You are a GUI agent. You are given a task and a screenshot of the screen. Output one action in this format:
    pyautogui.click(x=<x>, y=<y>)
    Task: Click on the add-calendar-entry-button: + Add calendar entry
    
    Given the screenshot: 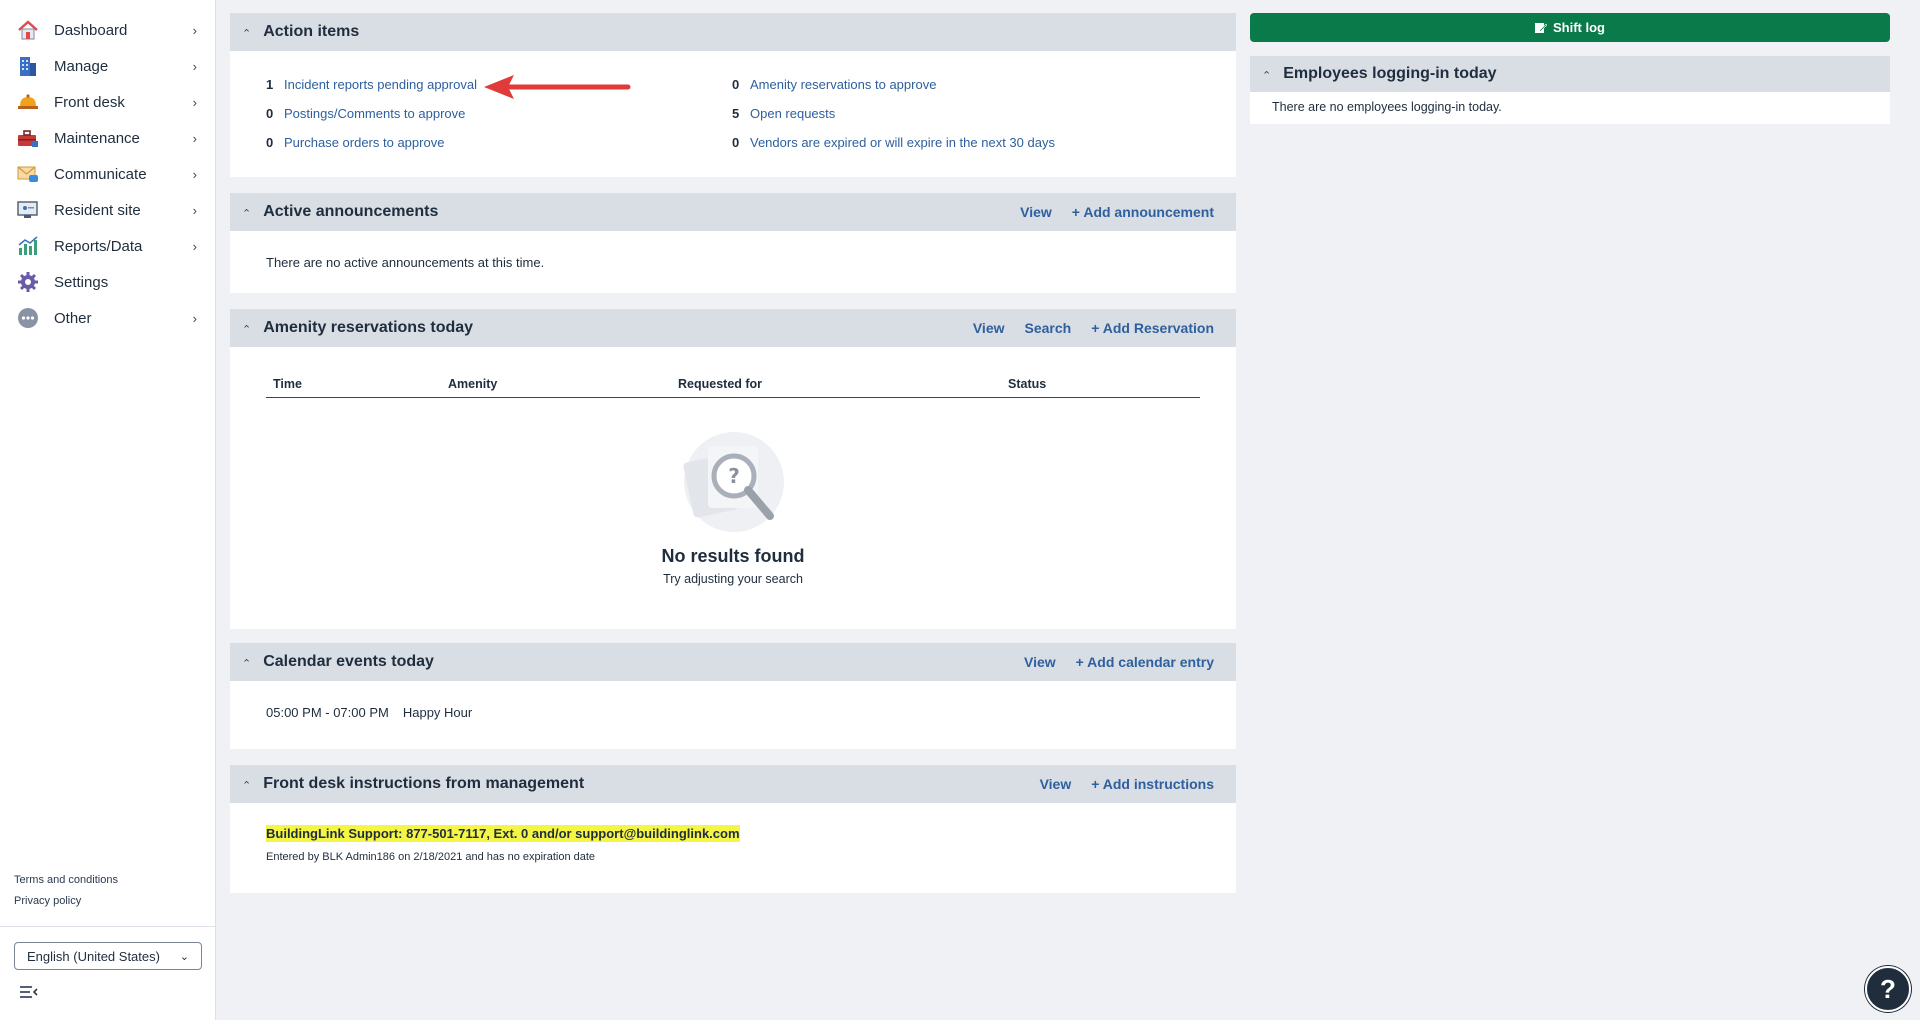 What is the action you would take?
    pyautogui.click(x=1145, y=662)
    